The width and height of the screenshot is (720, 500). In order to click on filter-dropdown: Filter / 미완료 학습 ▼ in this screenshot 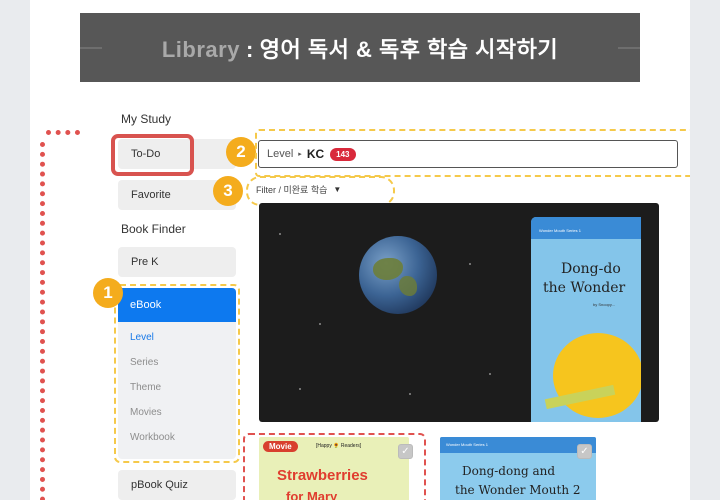, I will do `click(298, 189)`.